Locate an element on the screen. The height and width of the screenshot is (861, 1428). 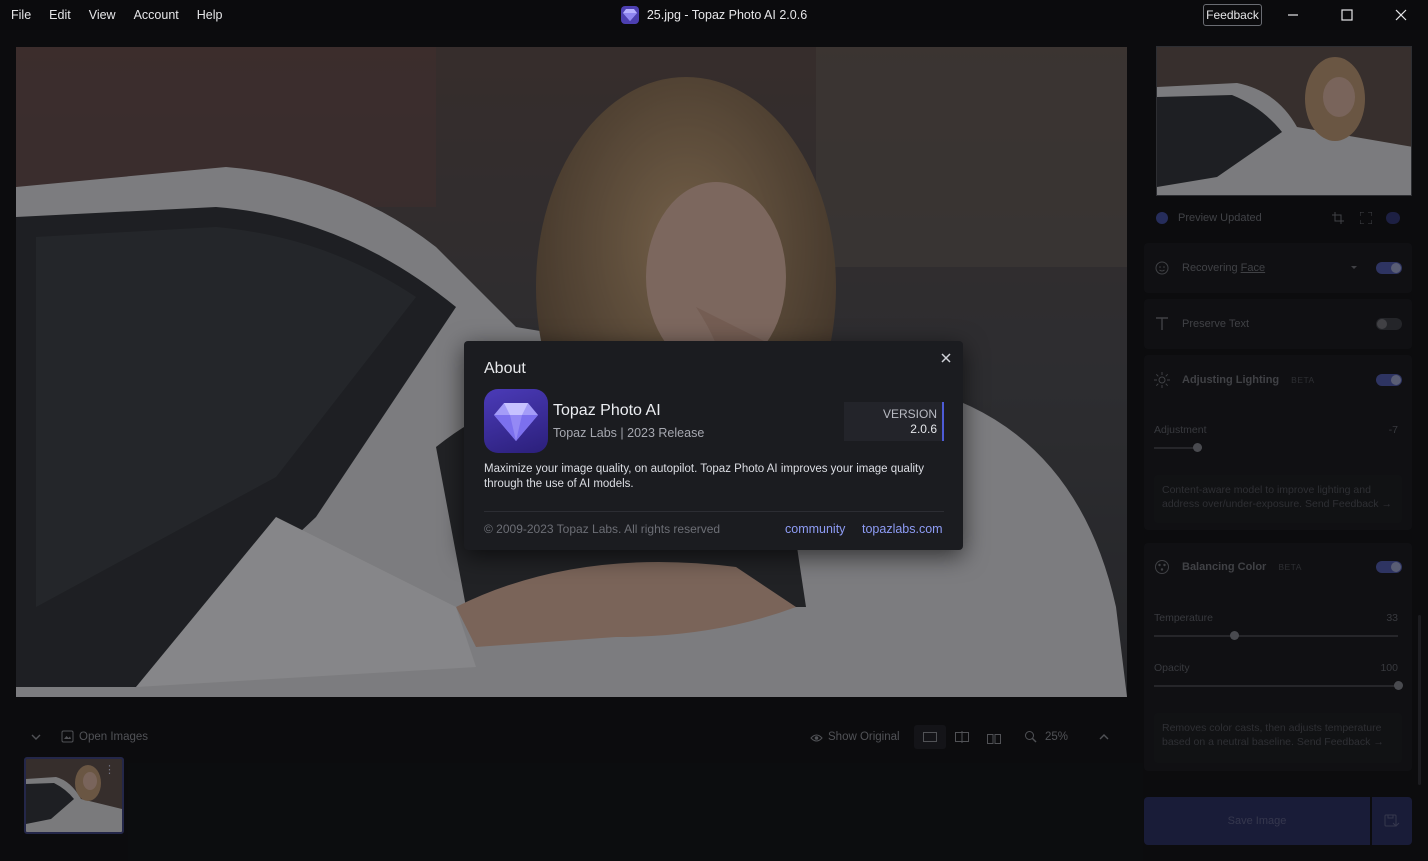
menu-account: Account is located at coordinates (156, 15).